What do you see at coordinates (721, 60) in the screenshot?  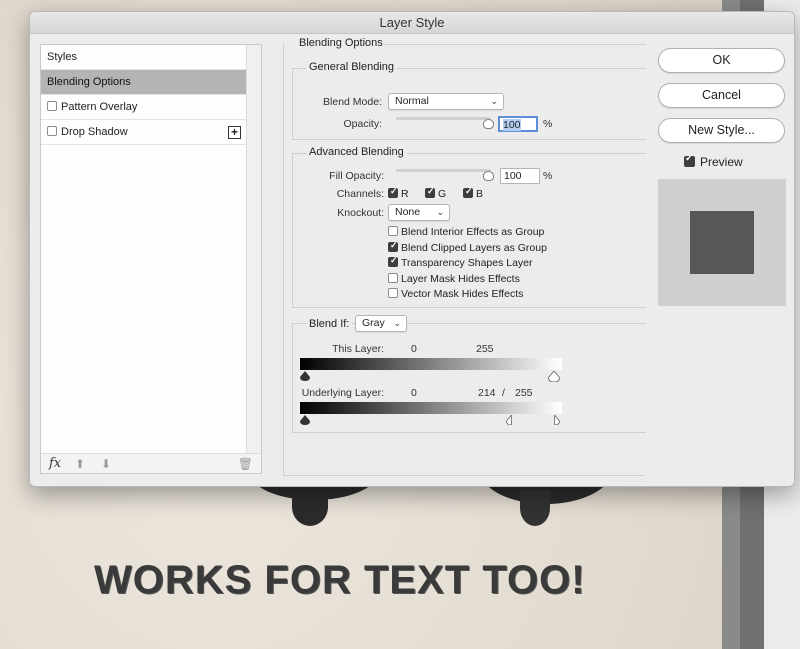 I see `ok-button: OK` at bounding box center [721, 60].